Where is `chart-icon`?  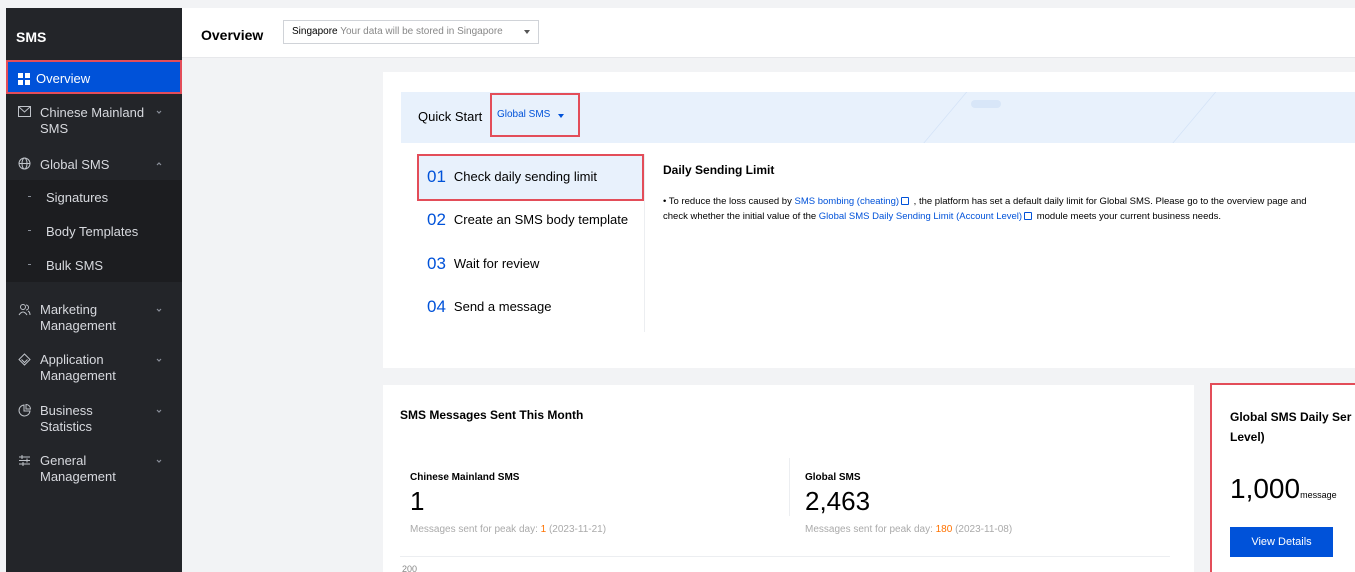 chart-icon is located at coordinates (25, 410).